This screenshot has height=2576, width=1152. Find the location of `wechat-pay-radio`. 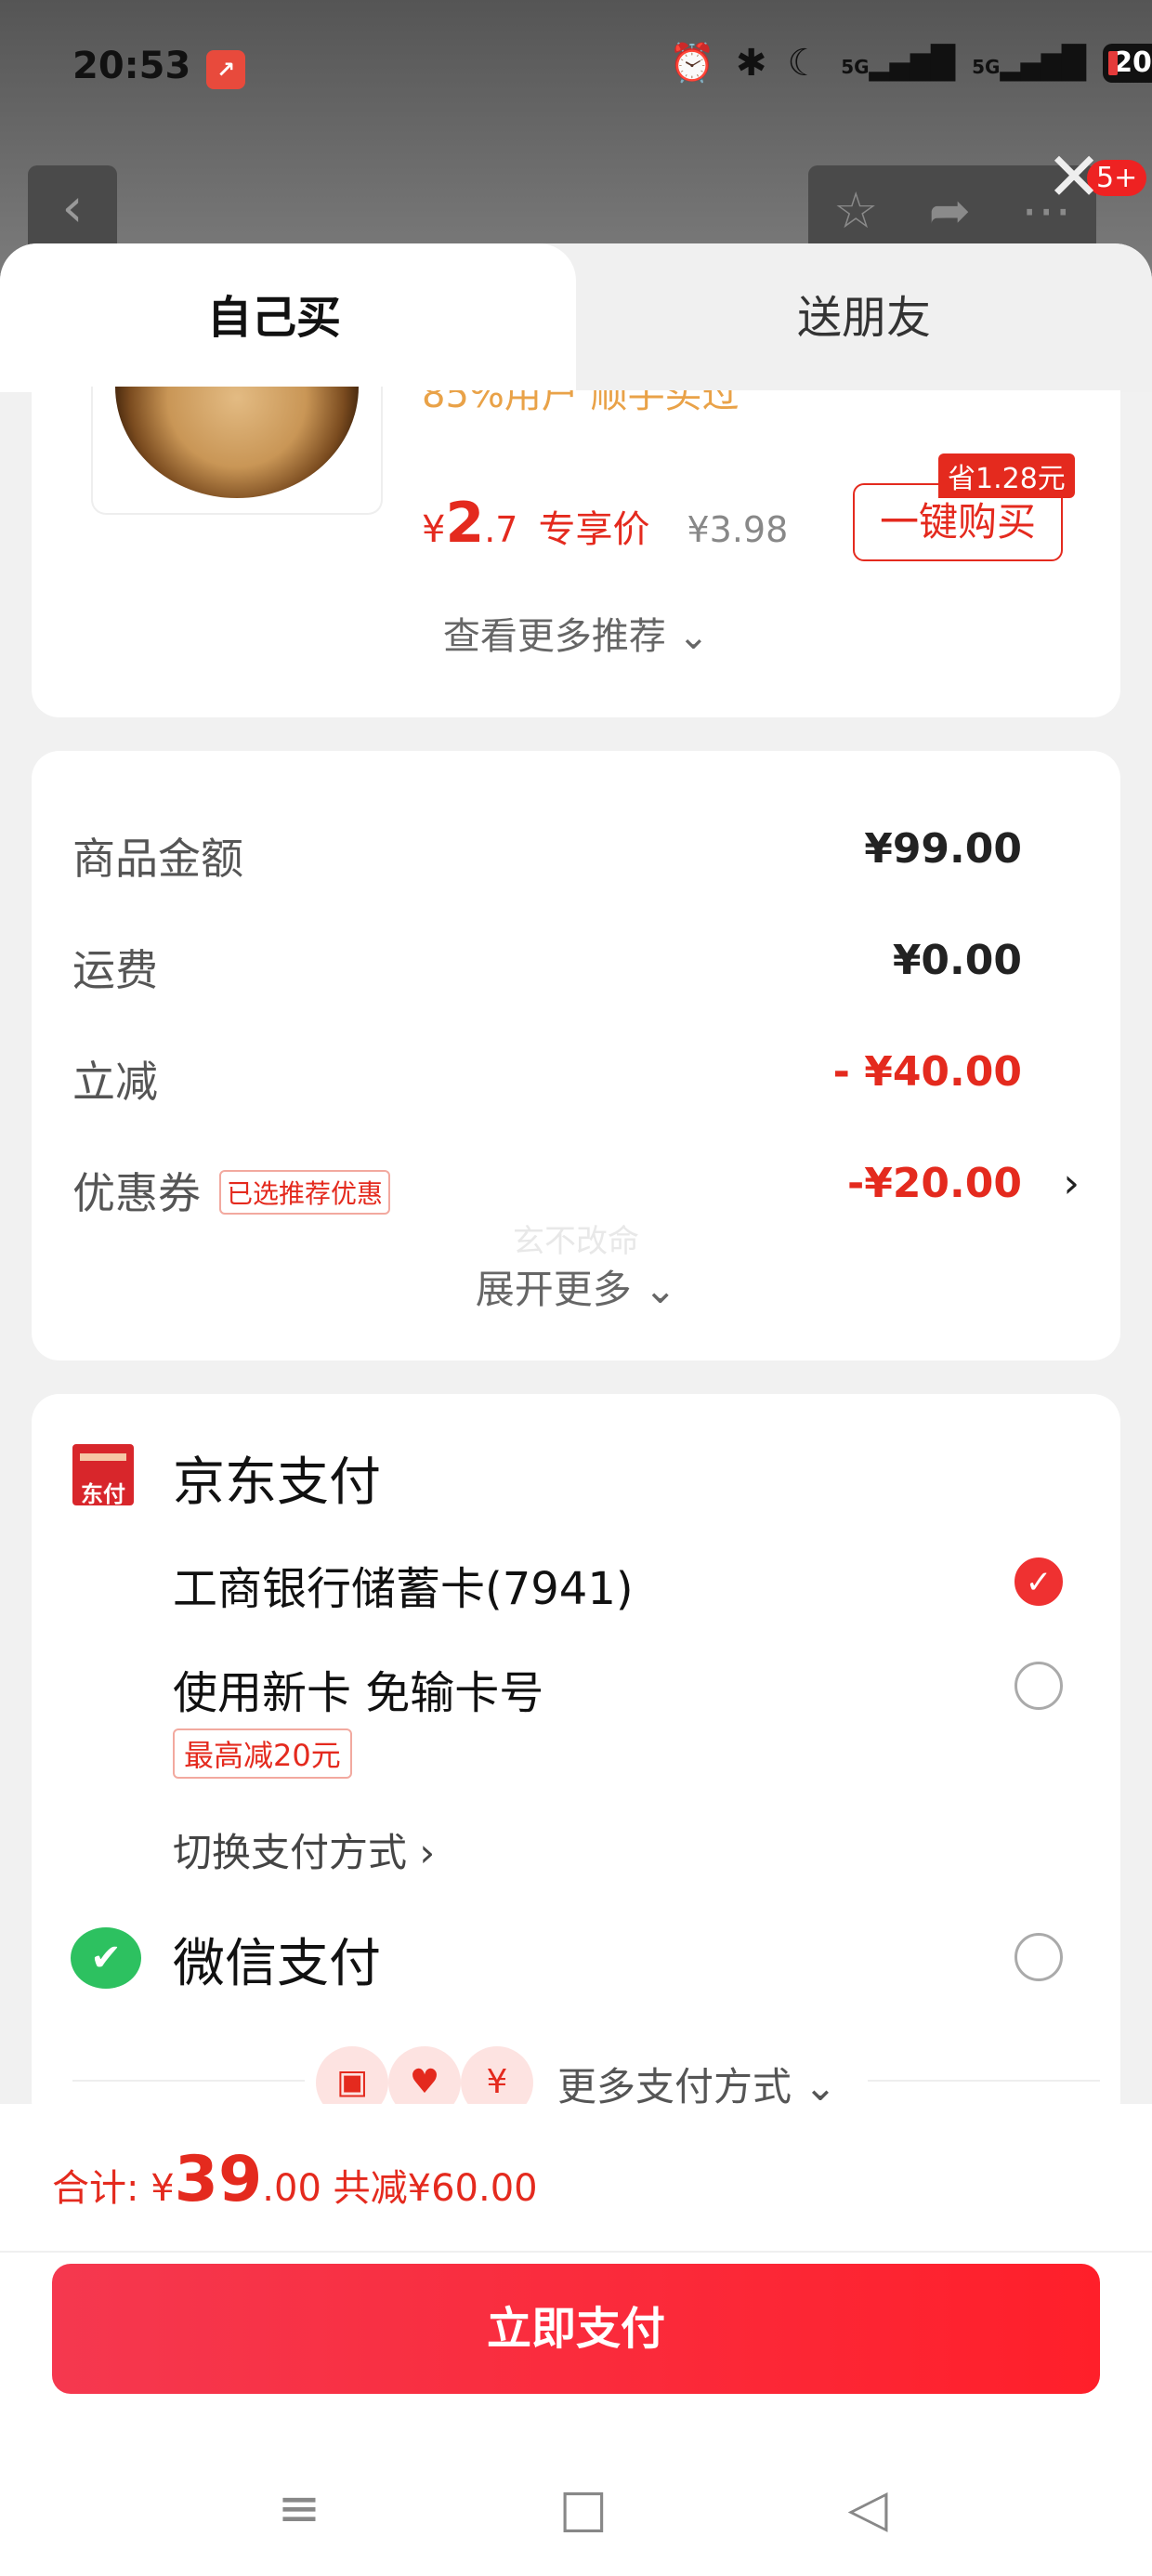

wechat-pay-radio is located at coordinates (1039, 1957).